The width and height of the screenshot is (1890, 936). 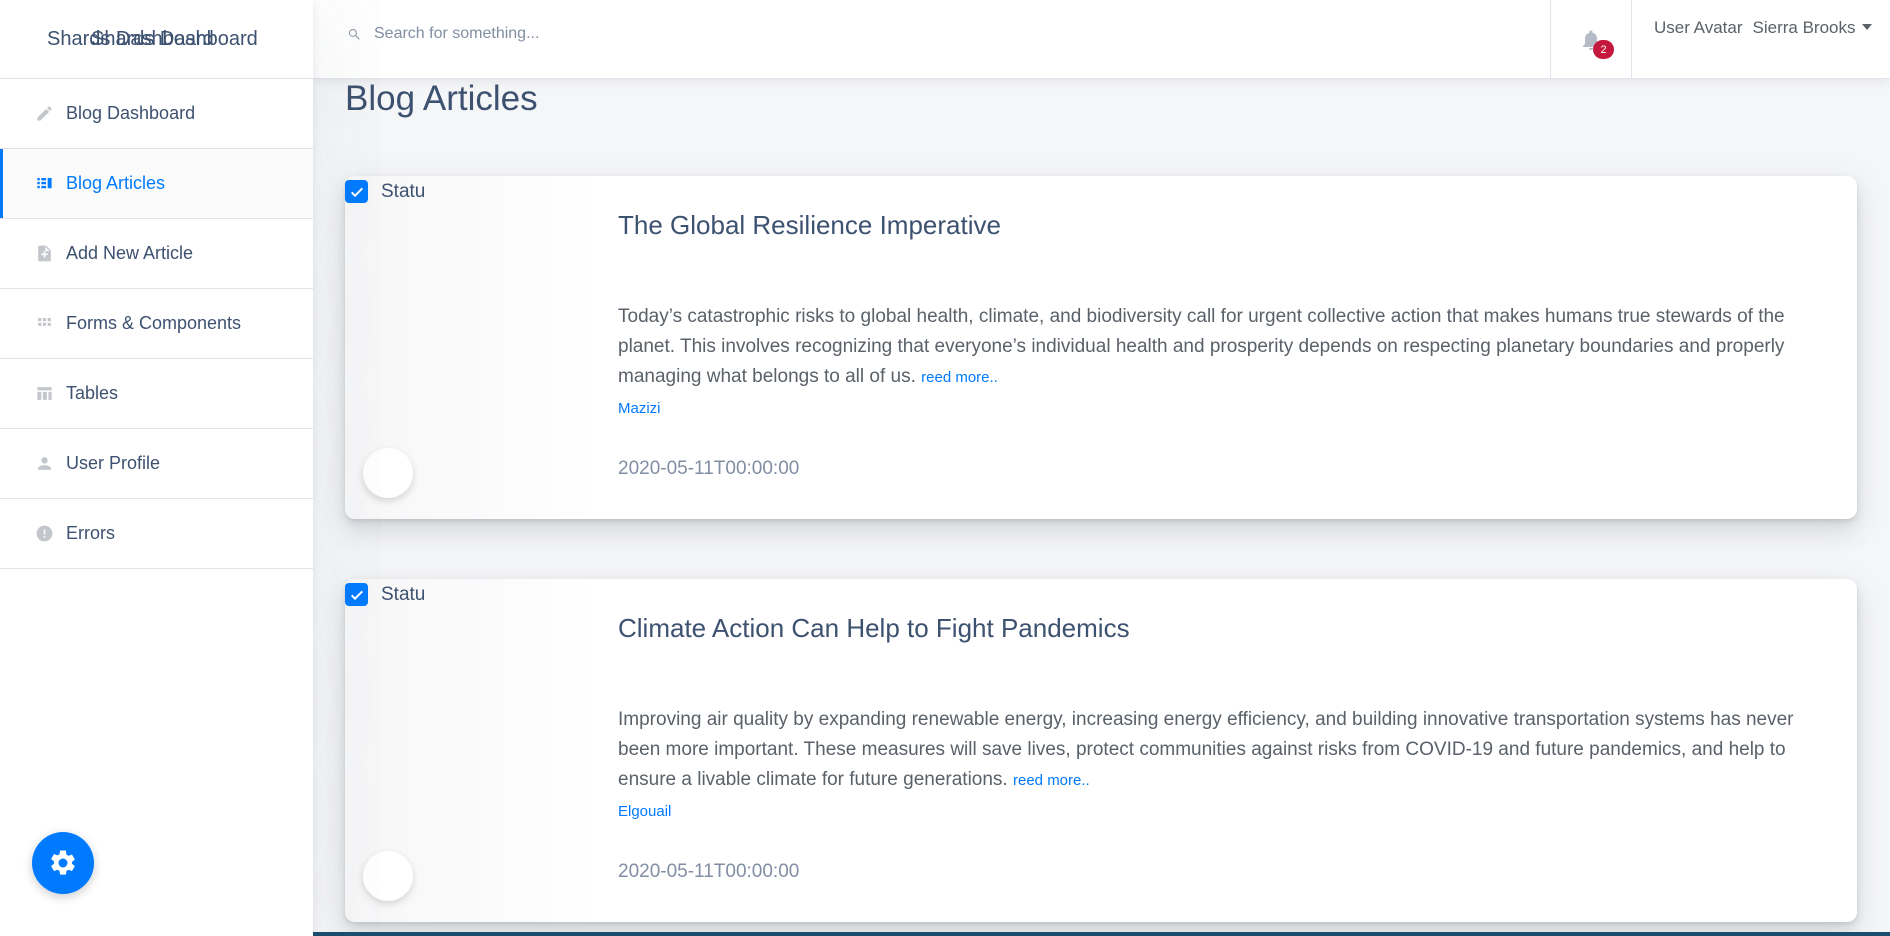 I want to click on brand-title-overlay: Shards Dashboard, so click(x=174, y=39).